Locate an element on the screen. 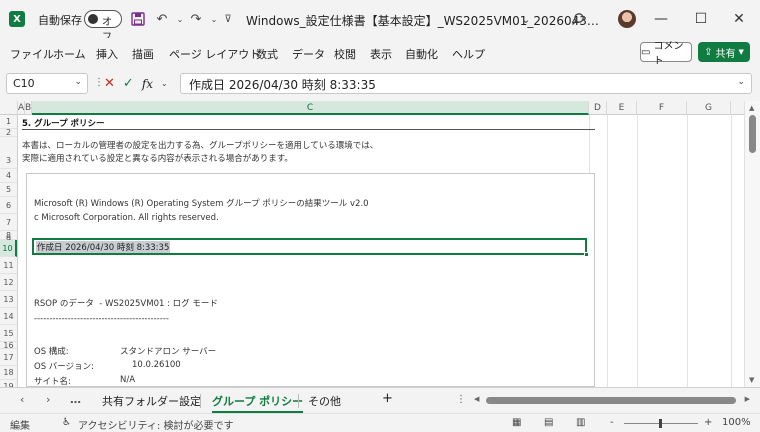 This screenshot has height=432, width=760. fill-handle is located at coordinates (586, 254).